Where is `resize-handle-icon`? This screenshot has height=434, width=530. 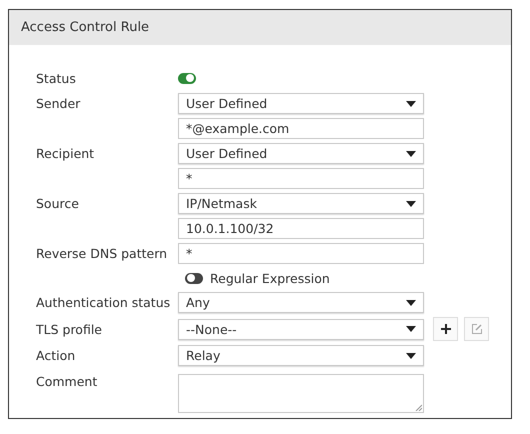
resize-handle-icon is located at coordinates (418, 407).